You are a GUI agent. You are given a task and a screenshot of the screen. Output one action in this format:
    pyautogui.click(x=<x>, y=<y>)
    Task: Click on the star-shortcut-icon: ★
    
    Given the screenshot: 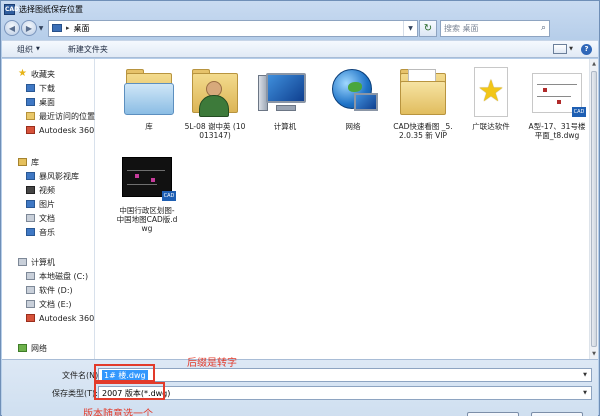 What is the action you would take?
    pyautogui.click(x=491, y=92)
    